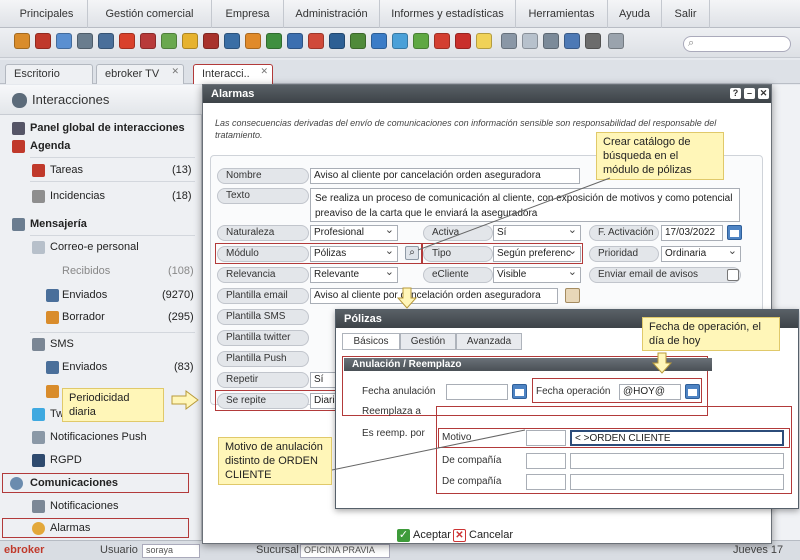  Describe the element at coordinates (514, 214) in the screenshot. I see `arrow-line-catalogo` at that location.